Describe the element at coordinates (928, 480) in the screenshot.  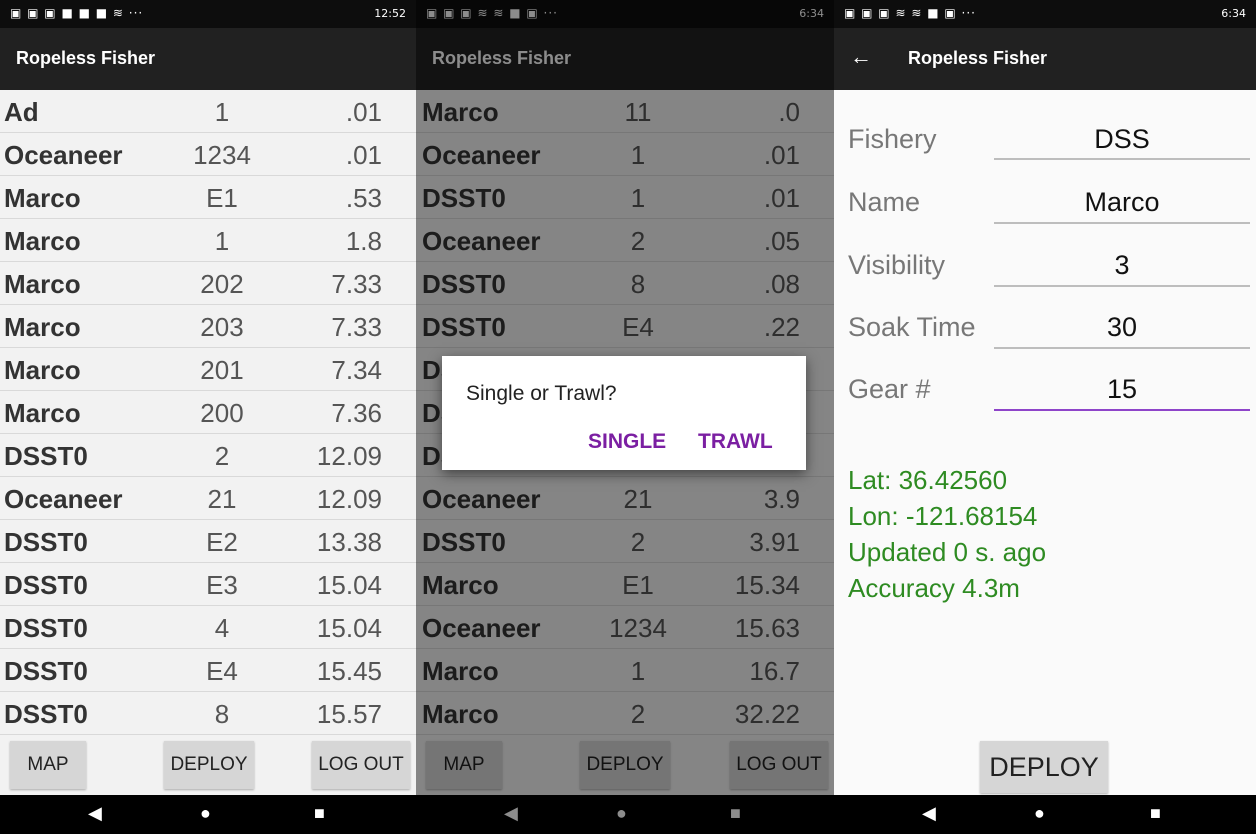
I see `gps-lat: Lat: 36.42560` at that location.